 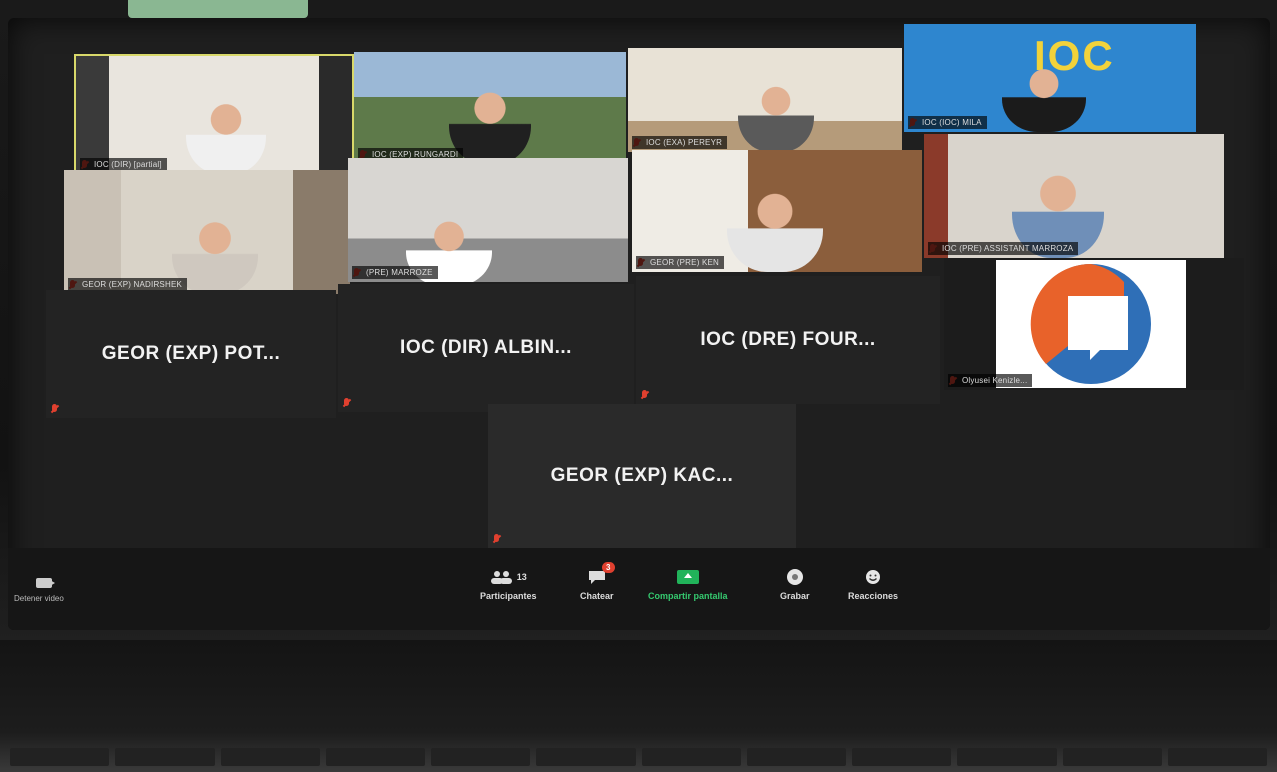 I want to click on stop-video-button: Detener video, so click(x=39, y=590).